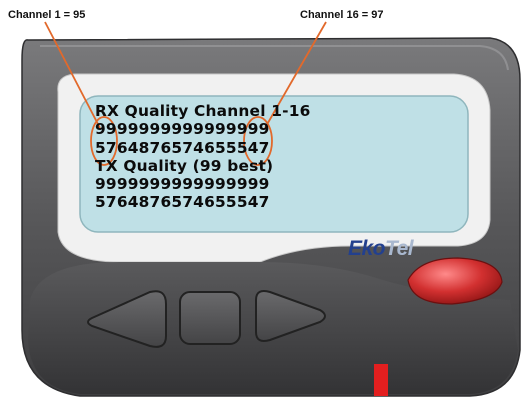  What do you see at coordinates (399, 248) in the screenshot?
I see `logo-part-2: Tel` at bounding box center [399, 248].